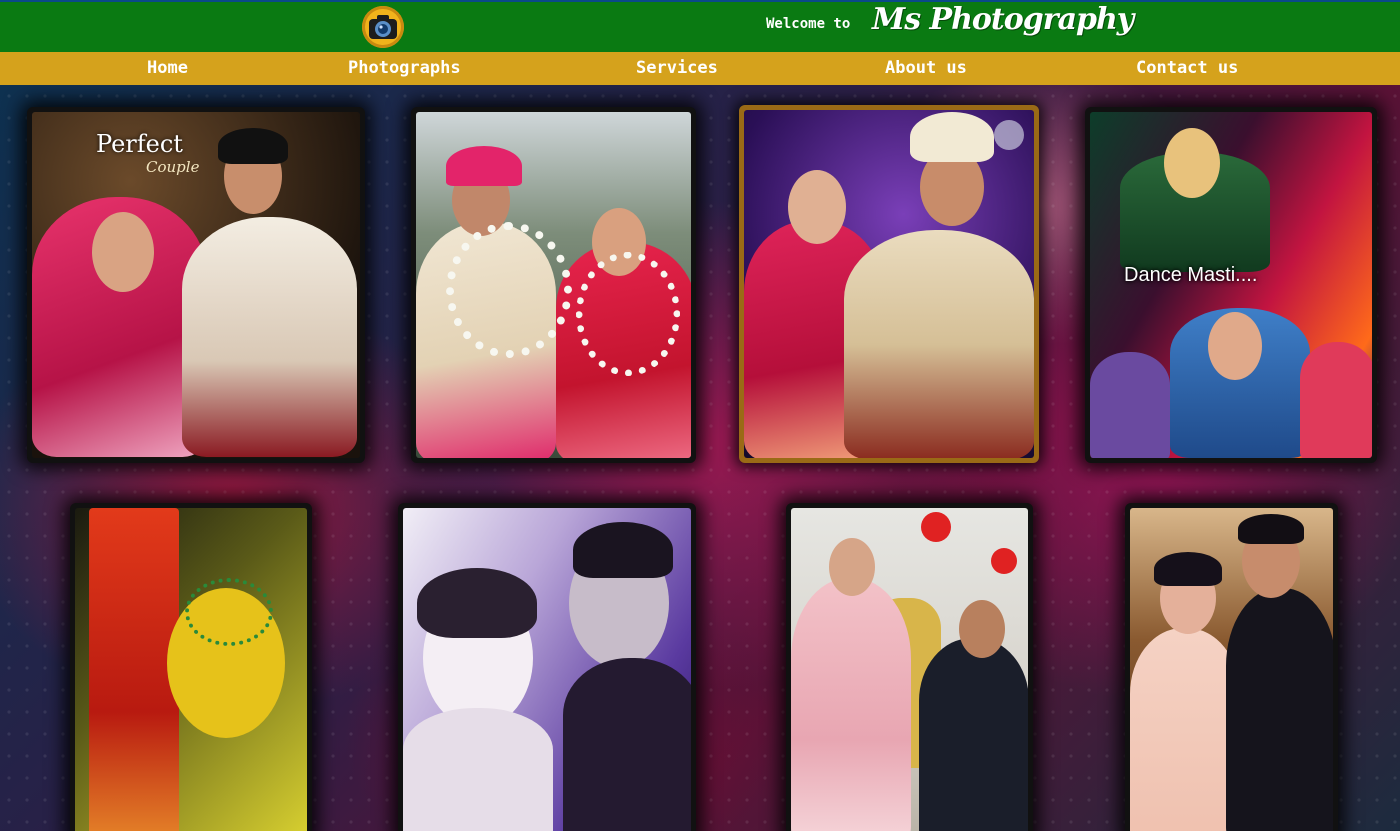 This screenshot has width=1400, height=831. What do you see at coordinates (1231, 669) in the screenshot?
I see `photo-couple-portrait` at bounding box center [1231, 669].